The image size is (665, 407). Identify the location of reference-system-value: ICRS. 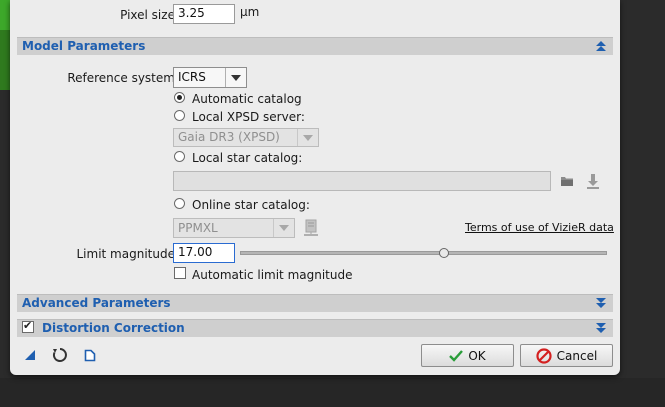
(192, 77).